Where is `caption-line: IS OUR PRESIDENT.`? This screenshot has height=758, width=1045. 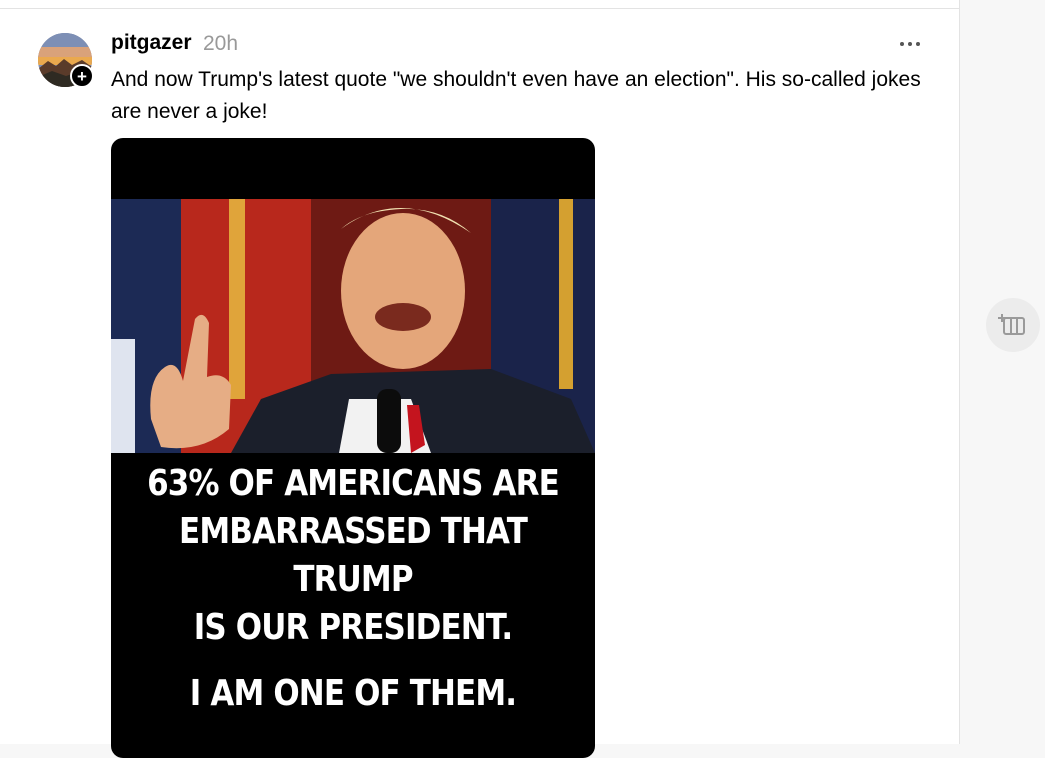
caption-line: IS OUR PRESIDENT. is located at coordinates (353, 627).